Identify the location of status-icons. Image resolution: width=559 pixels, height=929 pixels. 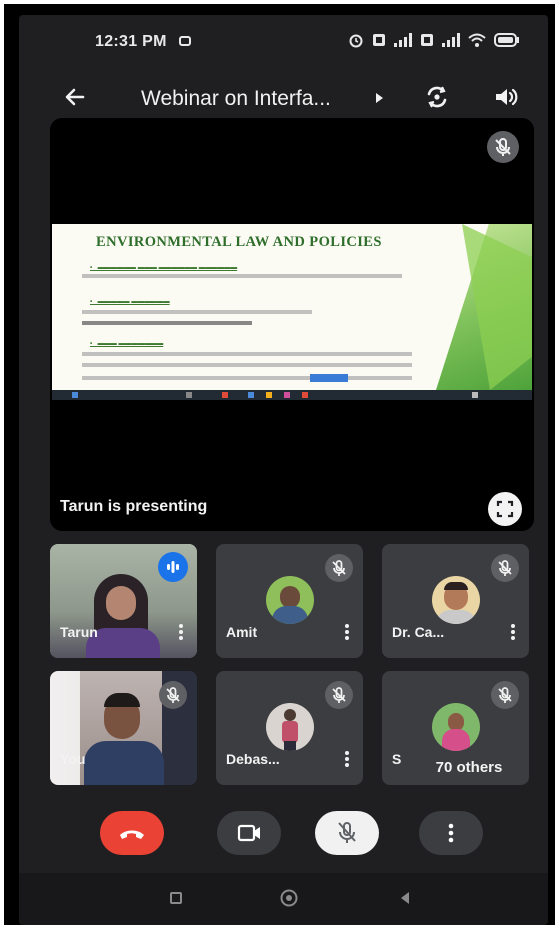
(434, 42).